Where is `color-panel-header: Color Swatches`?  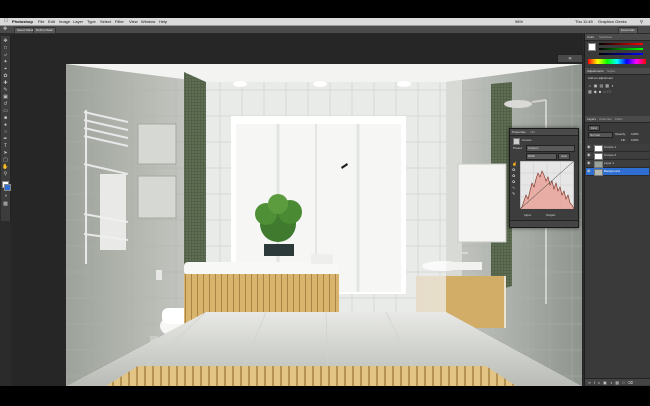 color-panel-header: Color Swatches is located at coordinates (617, 37).